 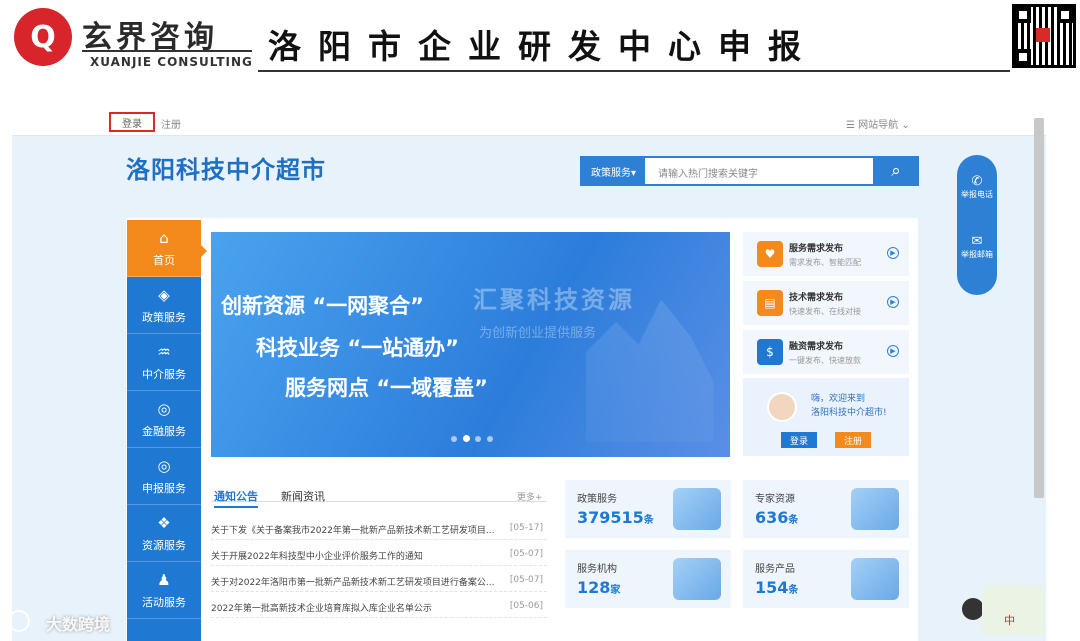 I want to click on logo-glyph: Q, so click(x=43, y=37).